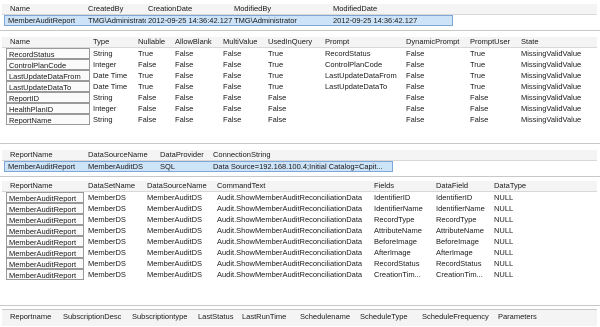  What do you see at coordinates (296, 42) in the screenshot?
I see `column-header-usedinquery: UsedInQuery` at bounding box center [296, 42].